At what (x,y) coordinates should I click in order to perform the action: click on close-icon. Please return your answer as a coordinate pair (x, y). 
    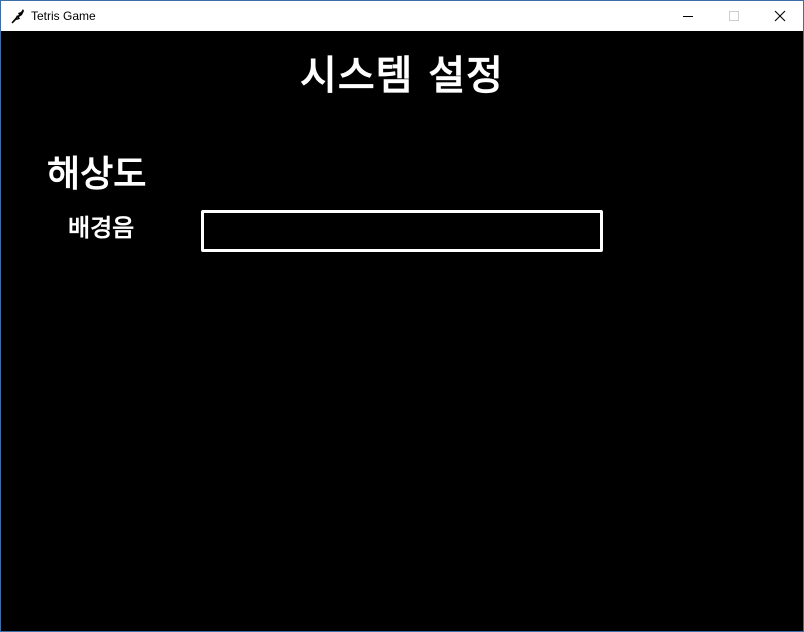
    Looking at the image, I should click on (780, 16).